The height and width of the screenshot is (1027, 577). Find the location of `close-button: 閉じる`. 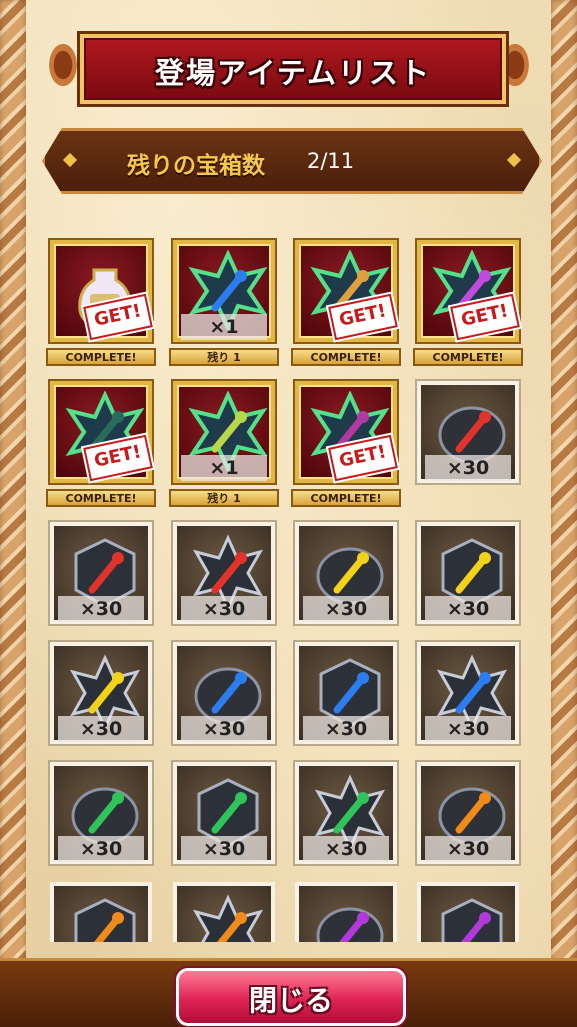

close-button: 閉じる is located at coordinates (291, 997).